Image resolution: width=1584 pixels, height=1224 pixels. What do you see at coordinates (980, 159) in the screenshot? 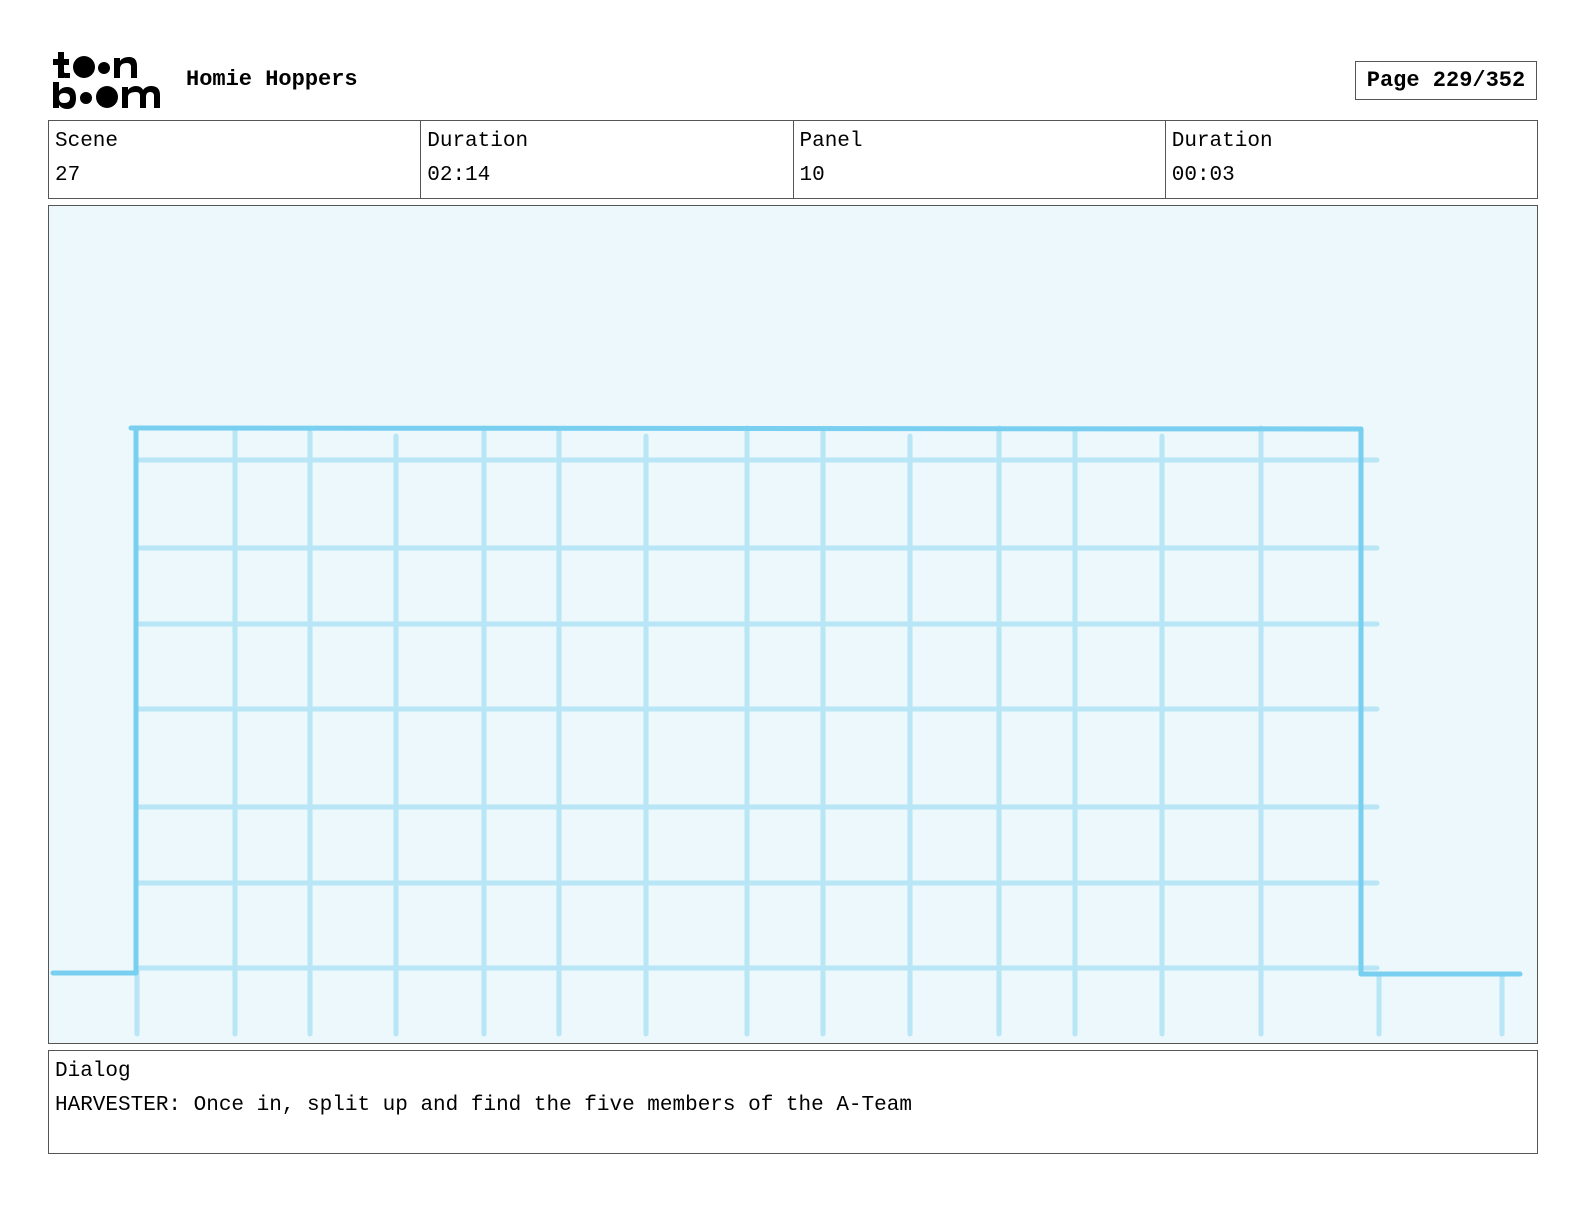
I see `panel-cell: Panel 10` at bounding box center [980, 159].